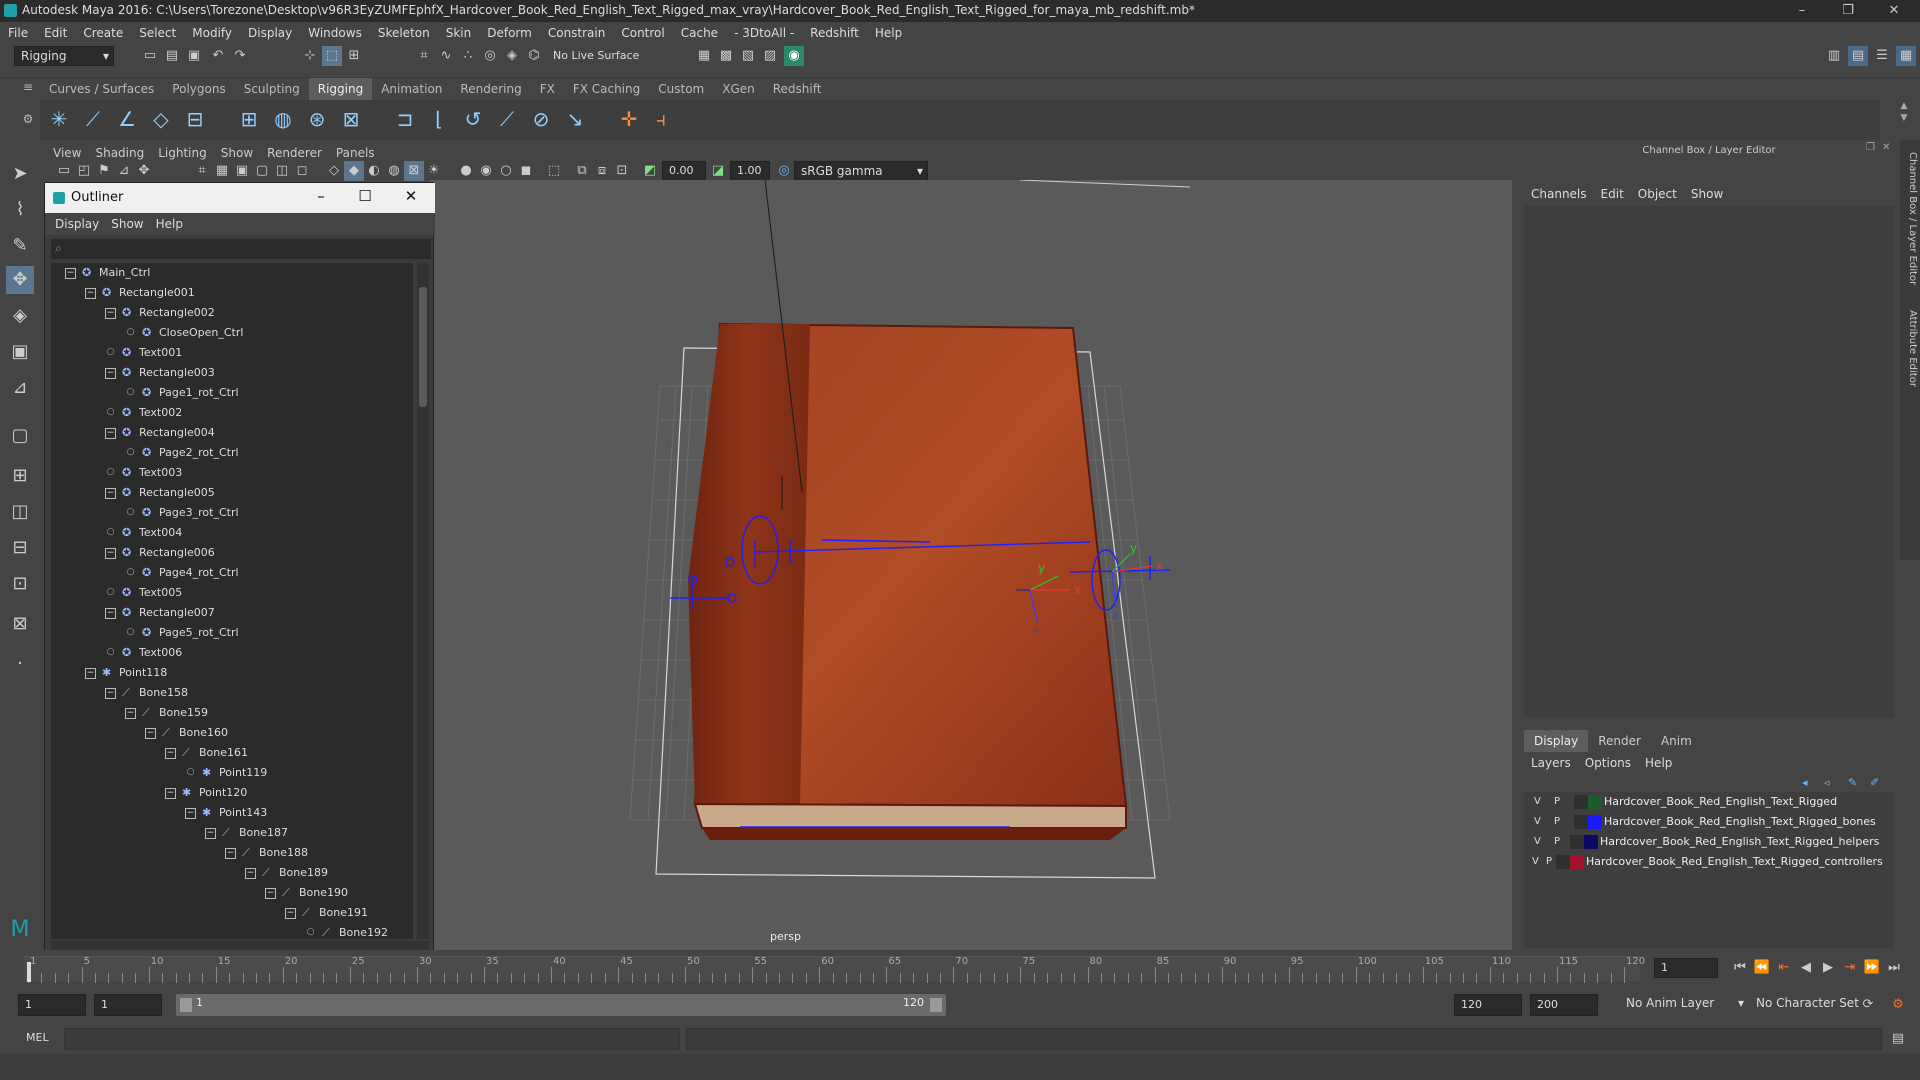 The image size is (1920, 1080). I want to click on current-frame-field: 1, so click(1686, 968).